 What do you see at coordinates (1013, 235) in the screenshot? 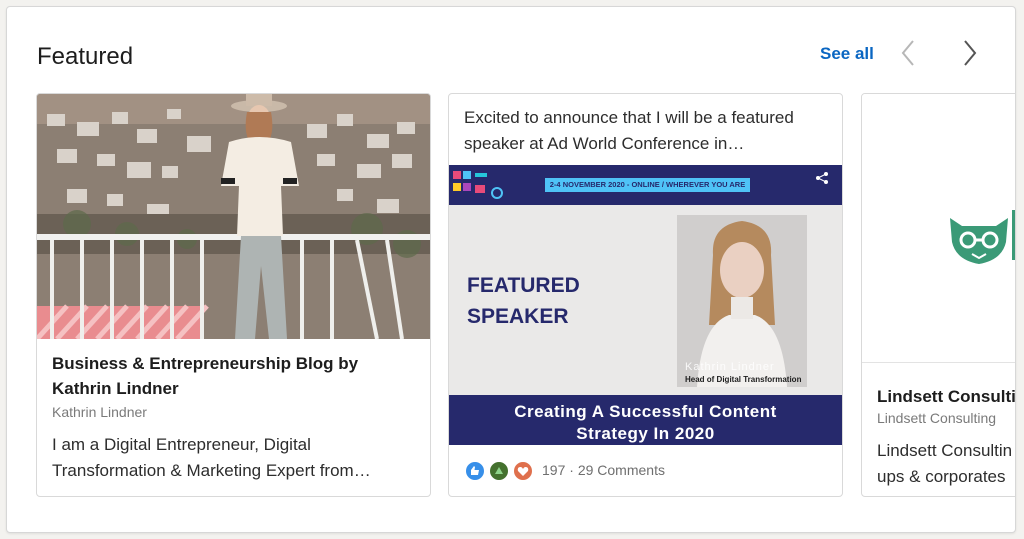
I see `logo-wordmark-fragment` at bounding box center [1013, 235].